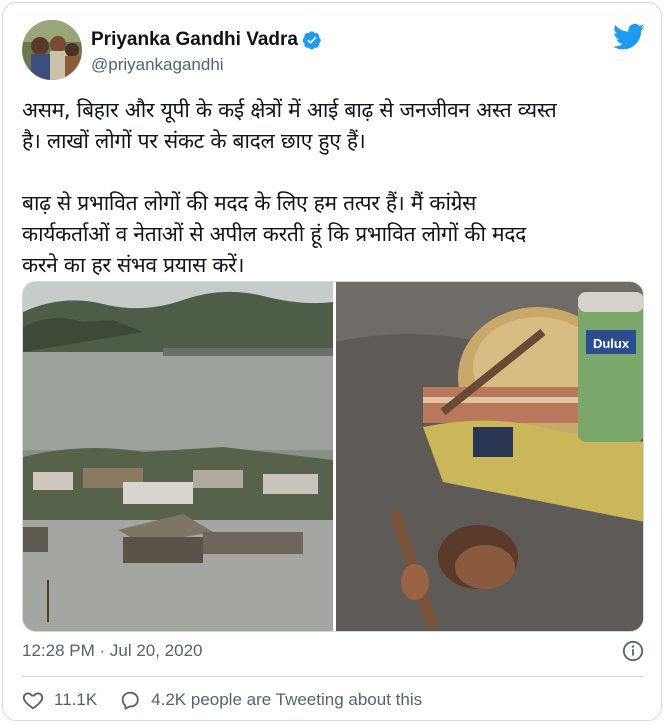 This screenshot has height=725, width=666. What do you see at coordinates (629, 37) in the screenshot?
I see `twitter-bird-icon` at bounding box center [629, 37].